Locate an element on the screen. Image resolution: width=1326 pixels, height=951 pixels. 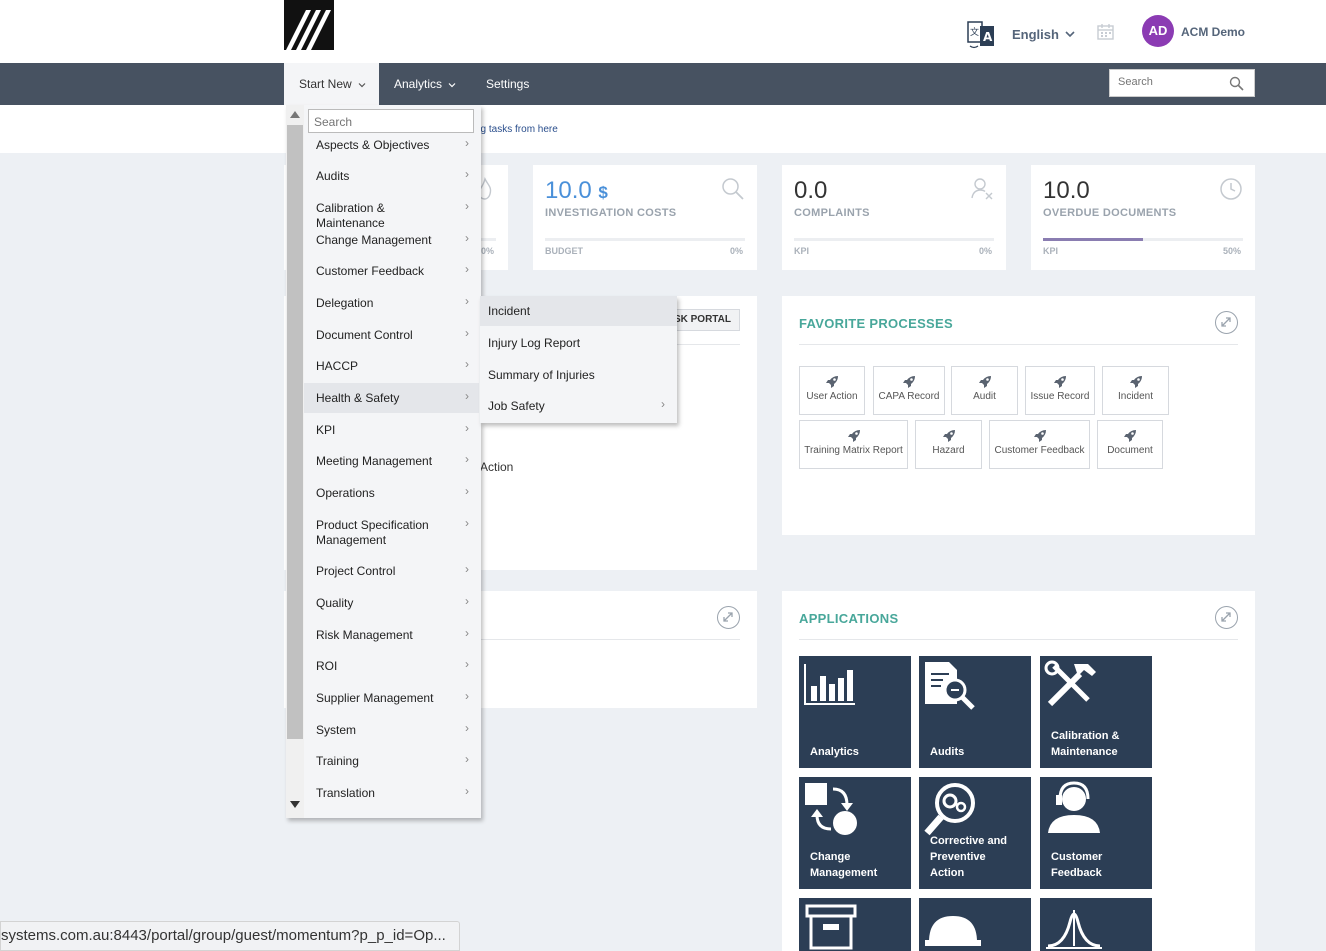
stat-label: INVESTIGATION COSTS is located at coordinates (611, 213).